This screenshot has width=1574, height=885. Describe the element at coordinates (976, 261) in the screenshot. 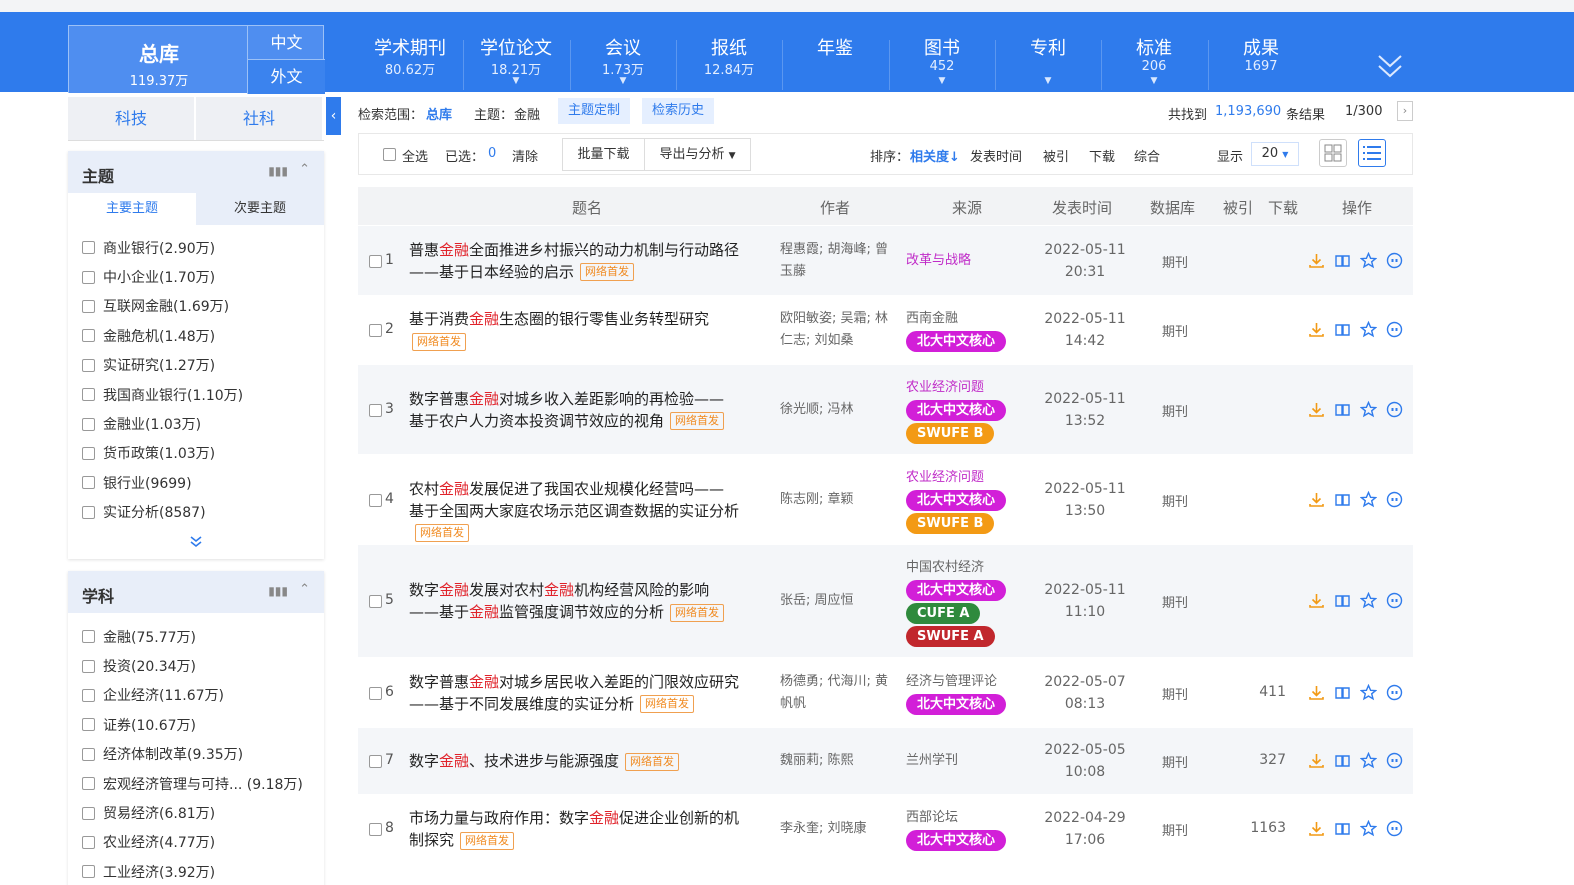

I see `result-source: 改革与战略` at that location.